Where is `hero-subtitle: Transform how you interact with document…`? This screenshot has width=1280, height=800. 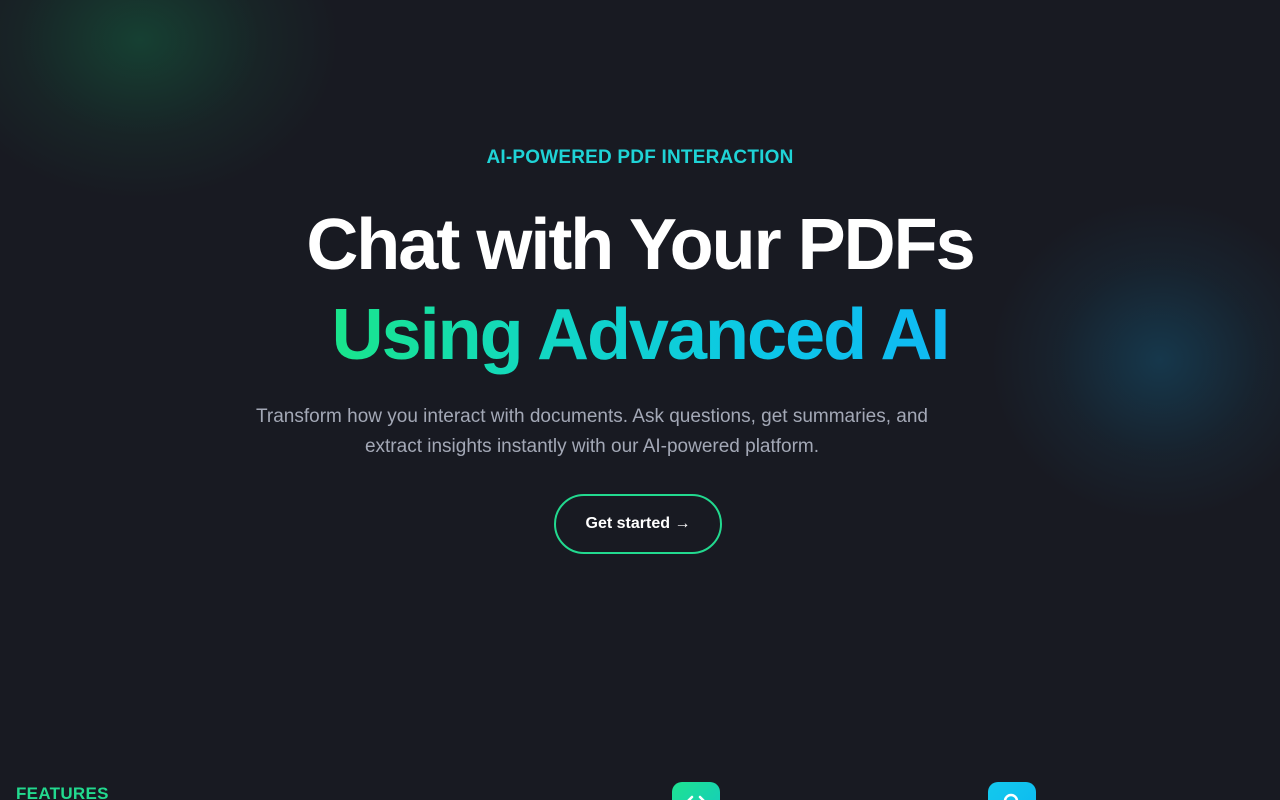
hero-subtitle: Transform how you interact with document… is located at coordinates (592, 431).